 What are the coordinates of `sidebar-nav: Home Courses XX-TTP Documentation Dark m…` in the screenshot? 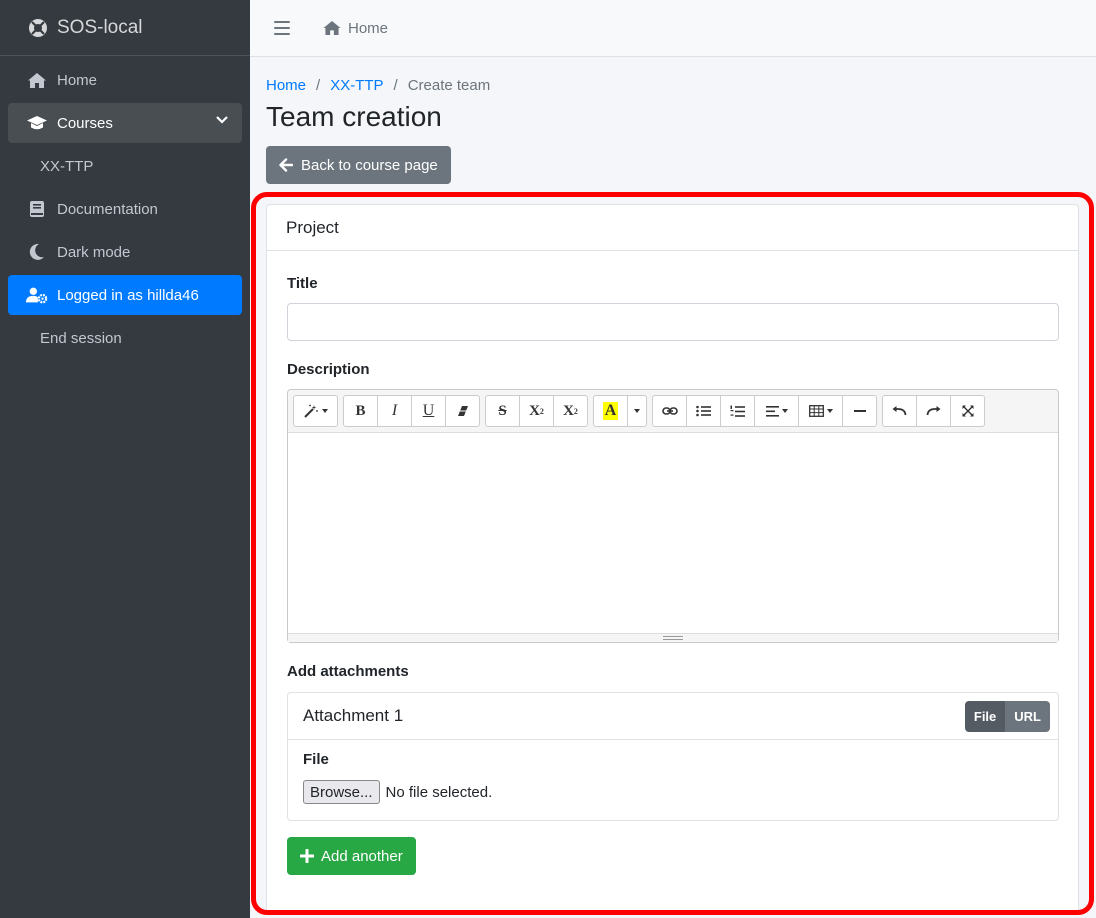 It's located at (125, 209).